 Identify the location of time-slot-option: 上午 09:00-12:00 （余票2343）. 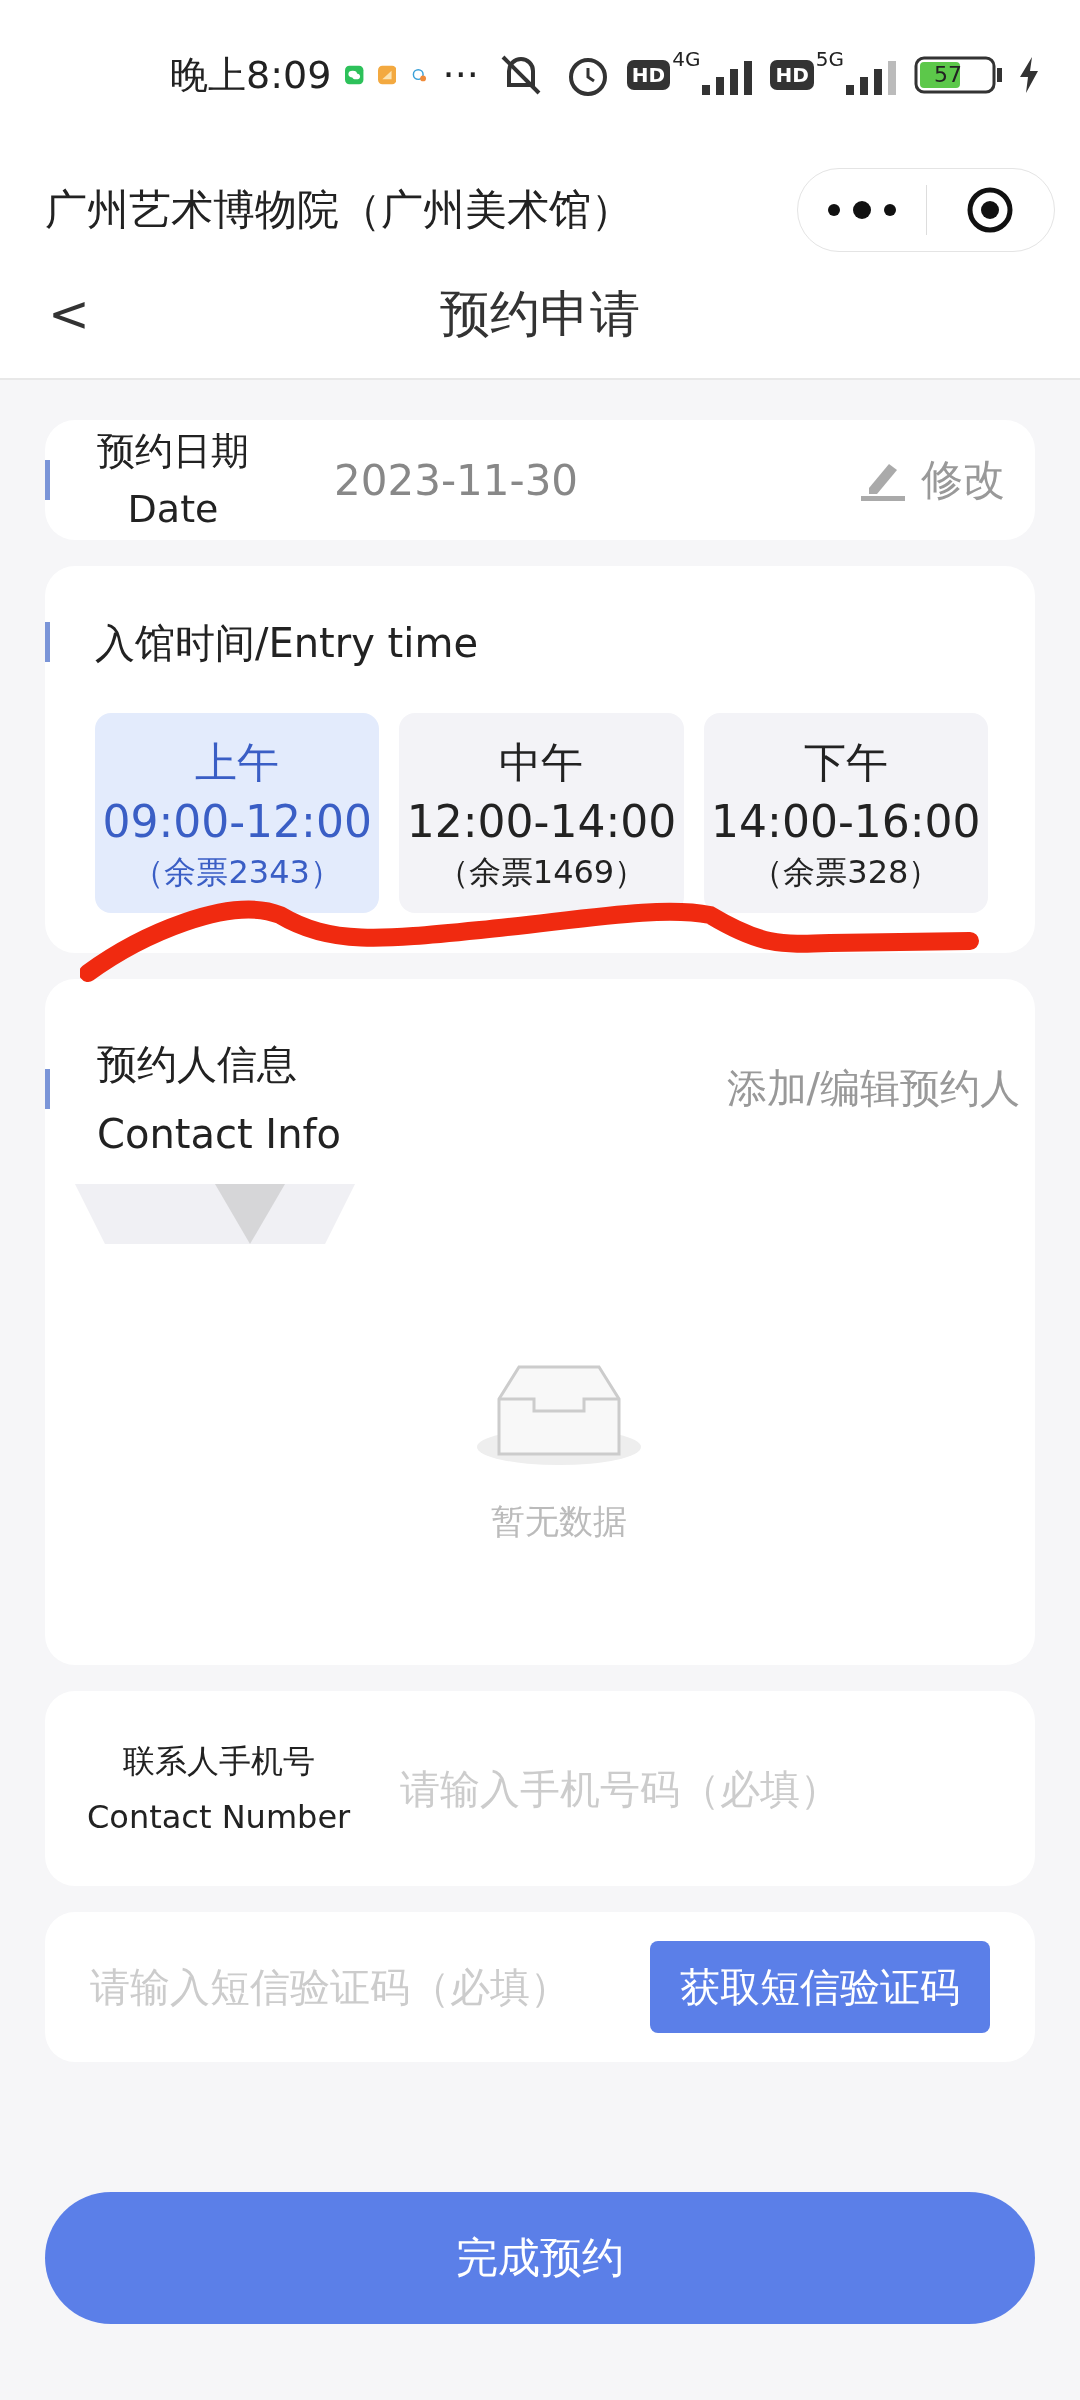
(237, 813).